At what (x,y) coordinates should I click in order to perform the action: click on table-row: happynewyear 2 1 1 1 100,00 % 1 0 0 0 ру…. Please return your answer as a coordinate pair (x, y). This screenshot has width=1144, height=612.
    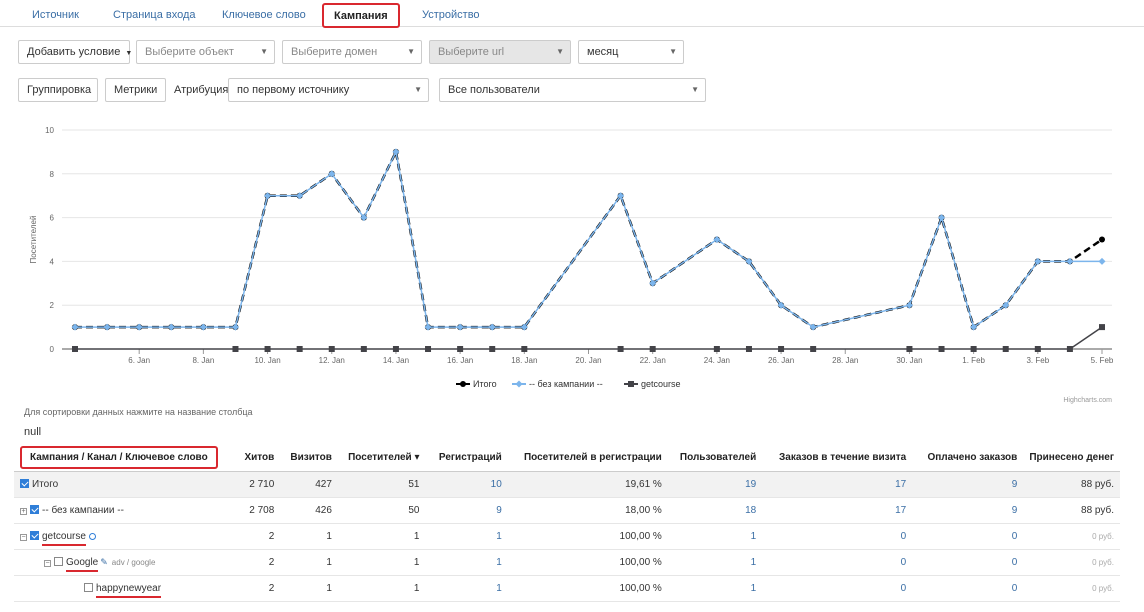
    Looking at the image, I should click on (567, 588).